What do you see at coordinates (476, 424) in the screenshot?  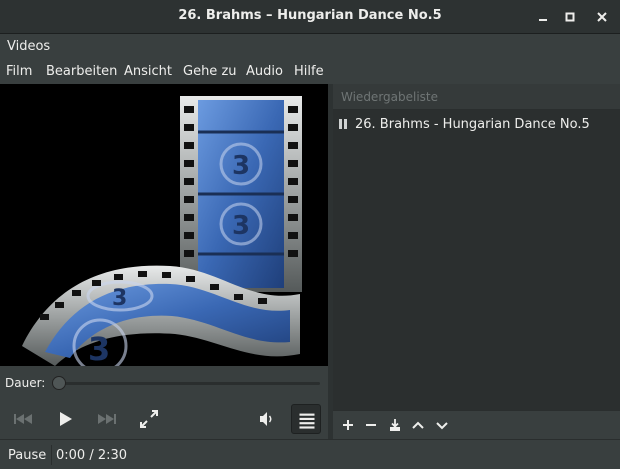 I see `playlist-toolbar` at bounding box center [476, 424].